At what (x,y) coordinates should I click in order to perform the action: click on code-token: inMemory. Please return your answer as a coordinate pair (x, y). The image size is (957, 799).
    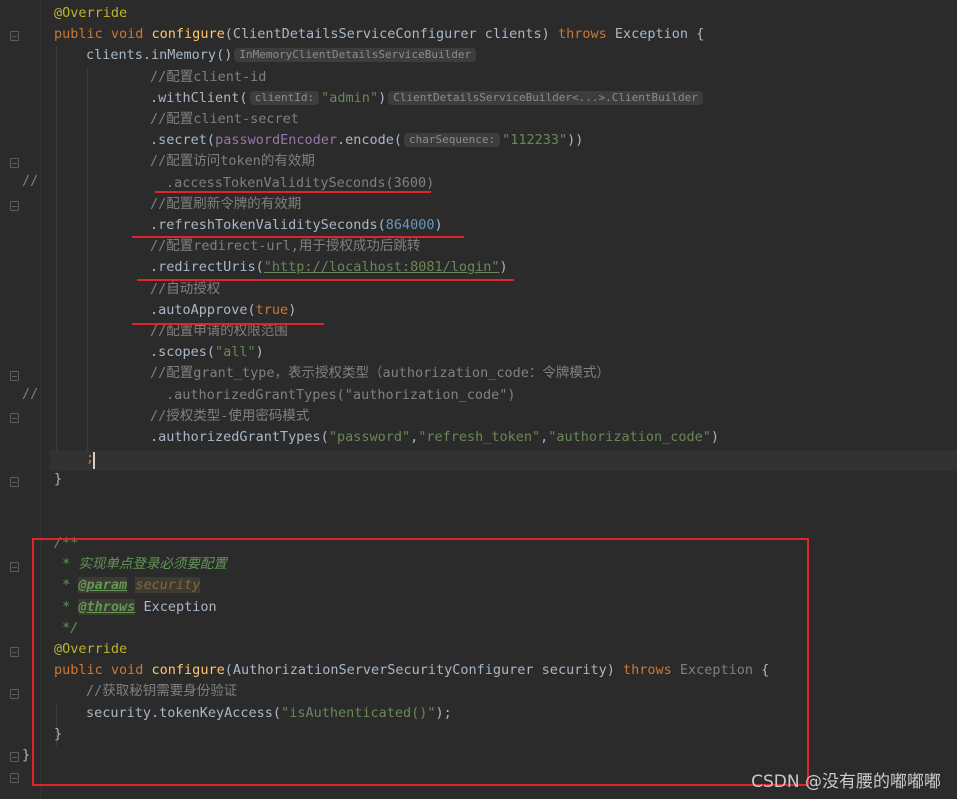
    Looking at the image, I should click on (184, 55).